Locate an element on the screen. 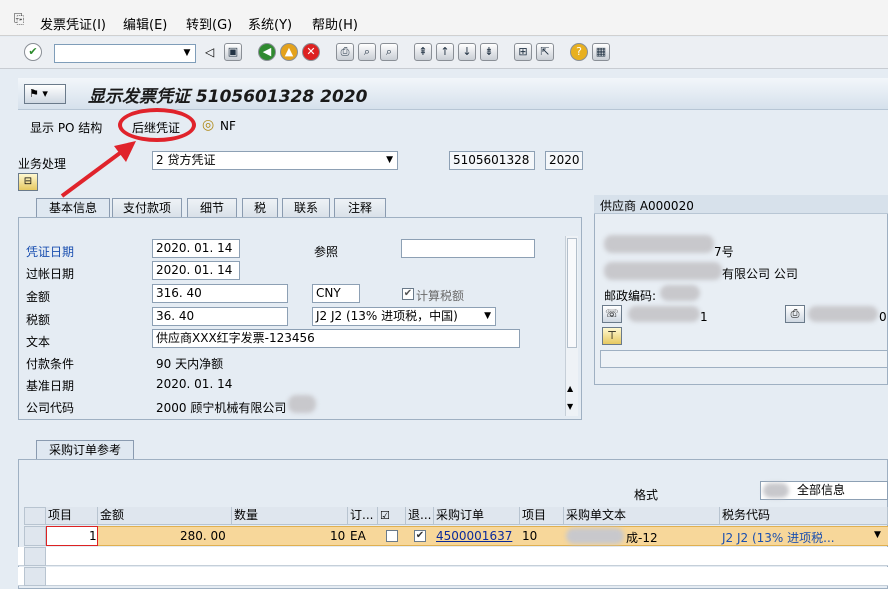  scroll-up-icon: ▲ is located at coordinates (570, 388).